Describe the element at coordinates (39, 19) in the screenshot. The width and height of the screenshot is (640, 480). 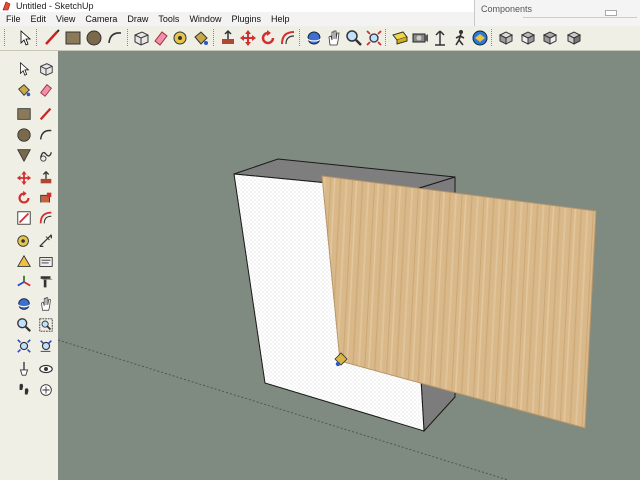
I see `menu-edit: Edit` at that location.